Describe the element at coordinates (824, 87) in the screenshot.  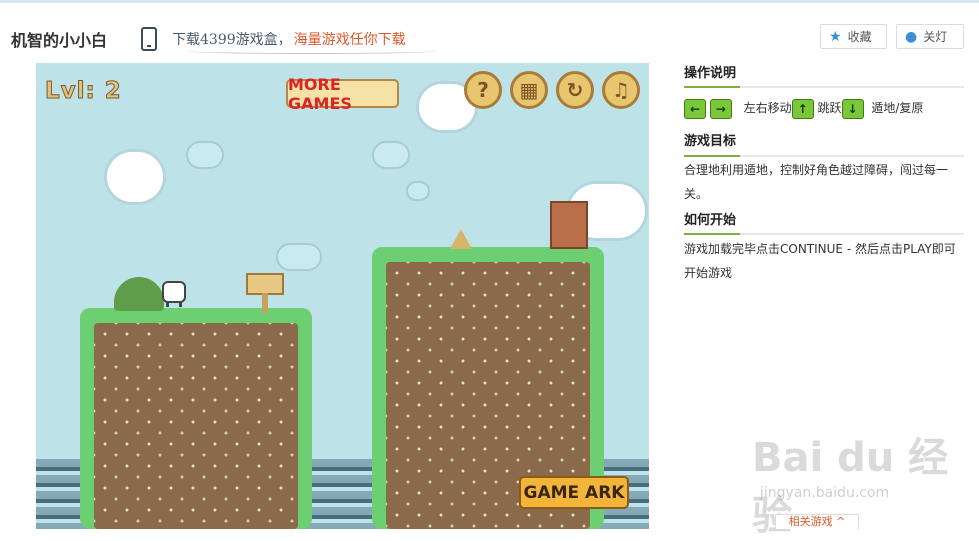
I see `controls-divider` at that location.